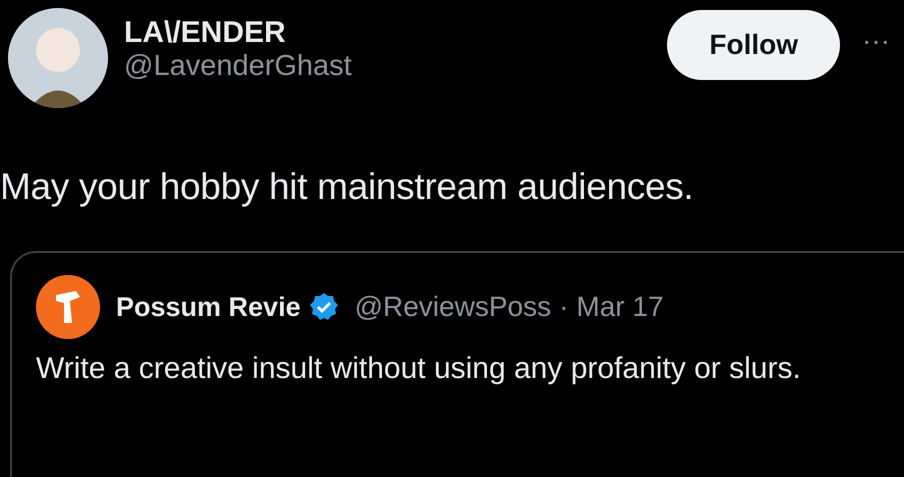  Describe the element at coordinates (323, 307) in the screenshot. I see `verified-badge-icon` at that location.